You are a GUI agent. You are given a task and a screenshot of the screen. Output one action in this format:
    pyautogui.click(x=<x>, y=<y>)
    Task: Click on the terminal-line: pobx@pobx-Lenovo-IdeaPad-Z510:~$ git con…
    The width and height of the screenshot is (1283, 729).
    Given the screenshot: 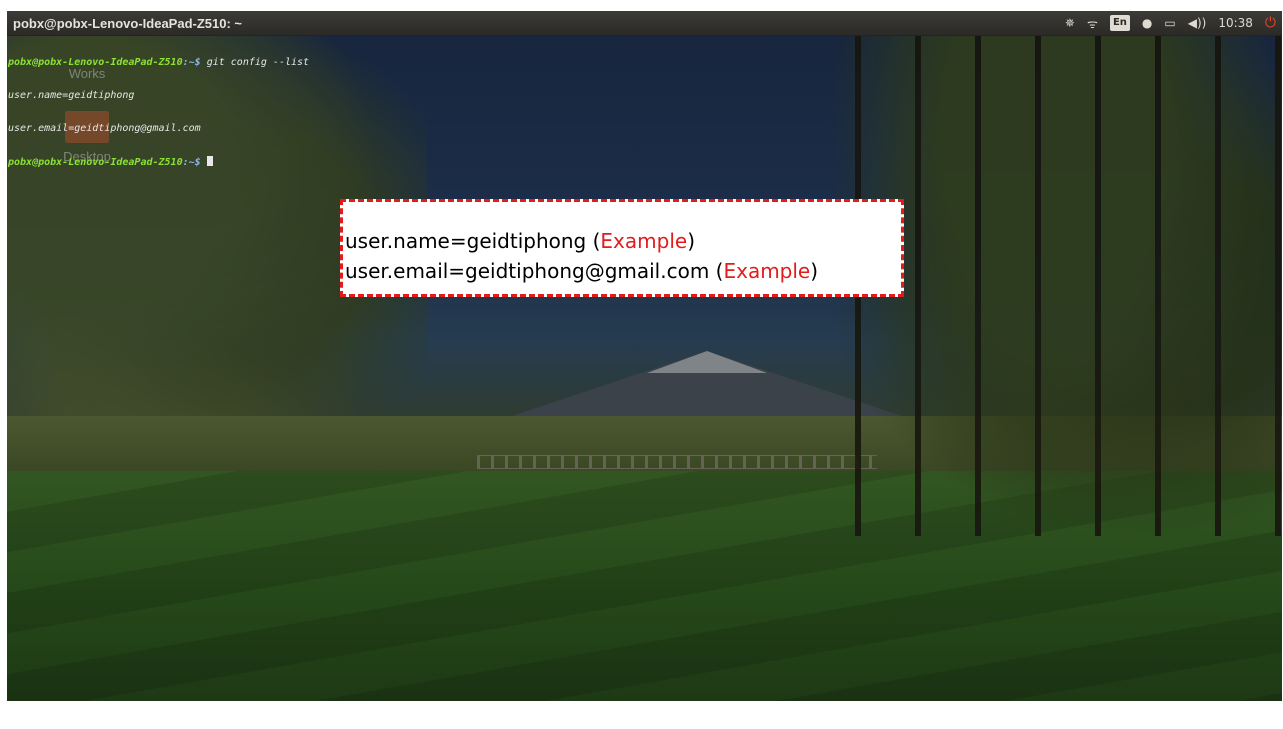 What is the action you would take?
    pyautogui.click(x=158, y=62)
    